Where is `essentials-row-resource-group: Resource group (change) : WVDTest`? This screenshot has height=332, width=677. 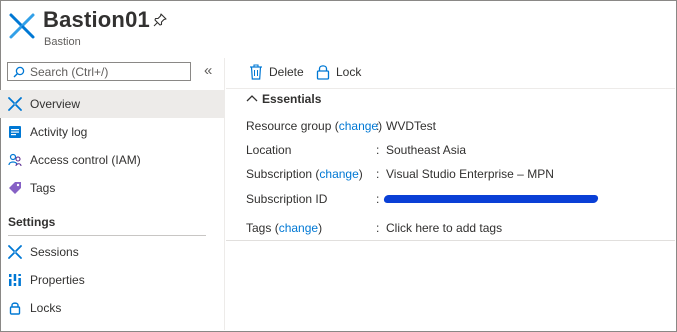 essentials-row-resource-group: Resource group (change) : WVDTest is located at coordinates (341, 126).